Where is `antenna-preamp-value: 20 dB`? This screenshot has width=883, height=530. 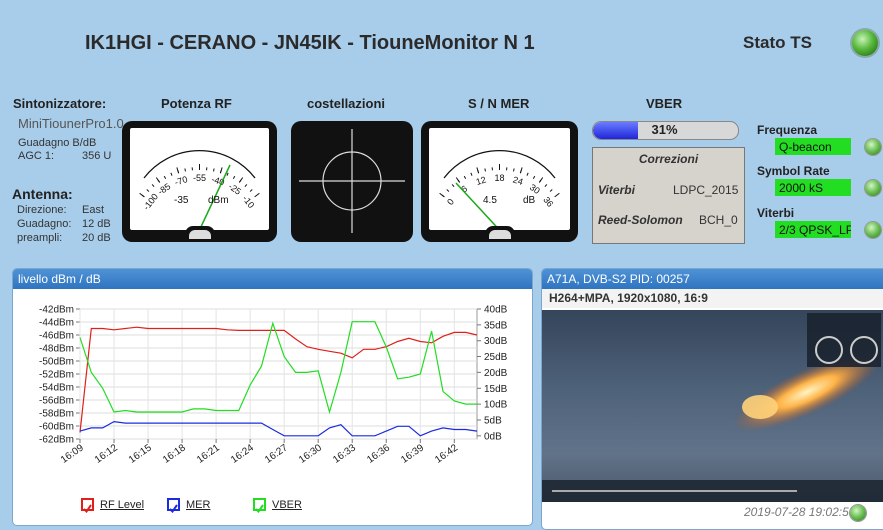
antenna-preamp-value: 20 dB is located at coordinates (96, 238).